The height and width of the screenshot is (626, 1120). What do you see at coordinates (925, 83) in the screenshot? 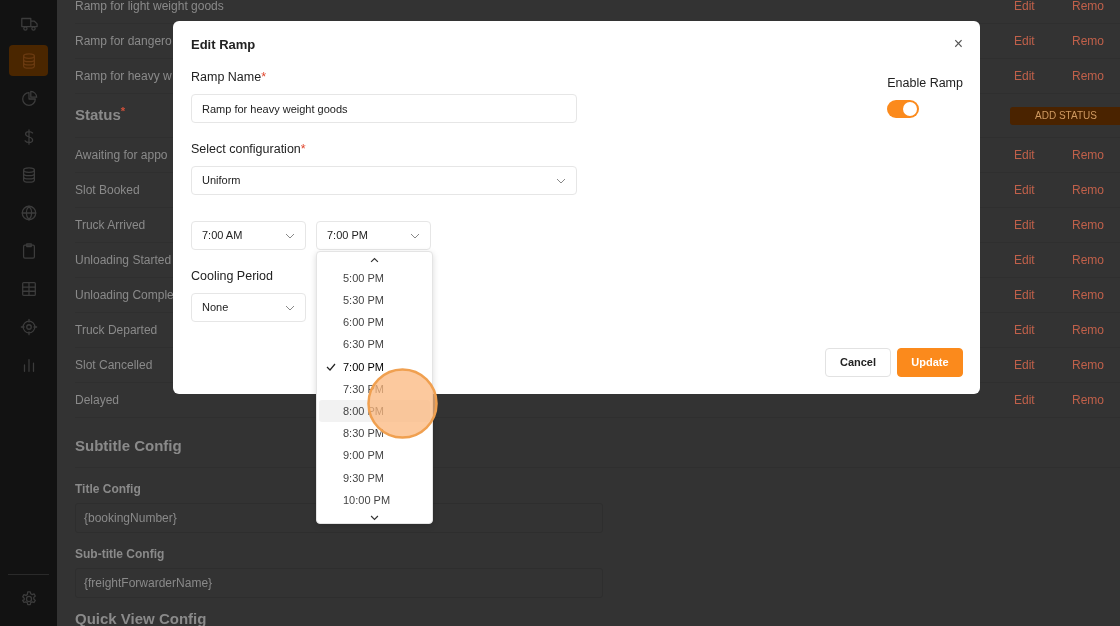
I see `toggle-label: Enable Ramp` at bounding box center [925, 83].